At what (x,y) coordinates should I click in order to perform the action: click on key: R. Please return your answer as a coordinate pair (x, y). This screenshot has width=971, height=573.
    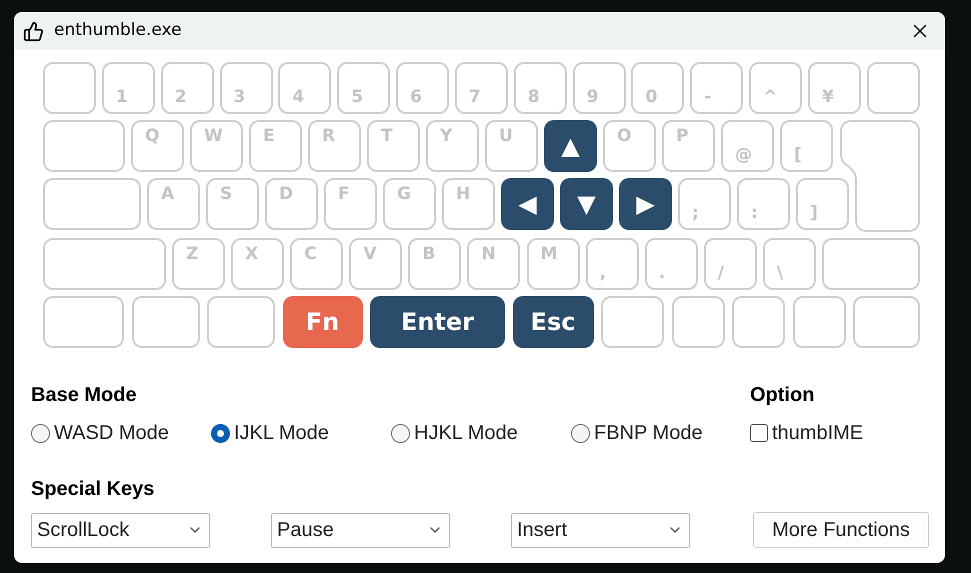
    Looking at the image, I should click on (334, 146).